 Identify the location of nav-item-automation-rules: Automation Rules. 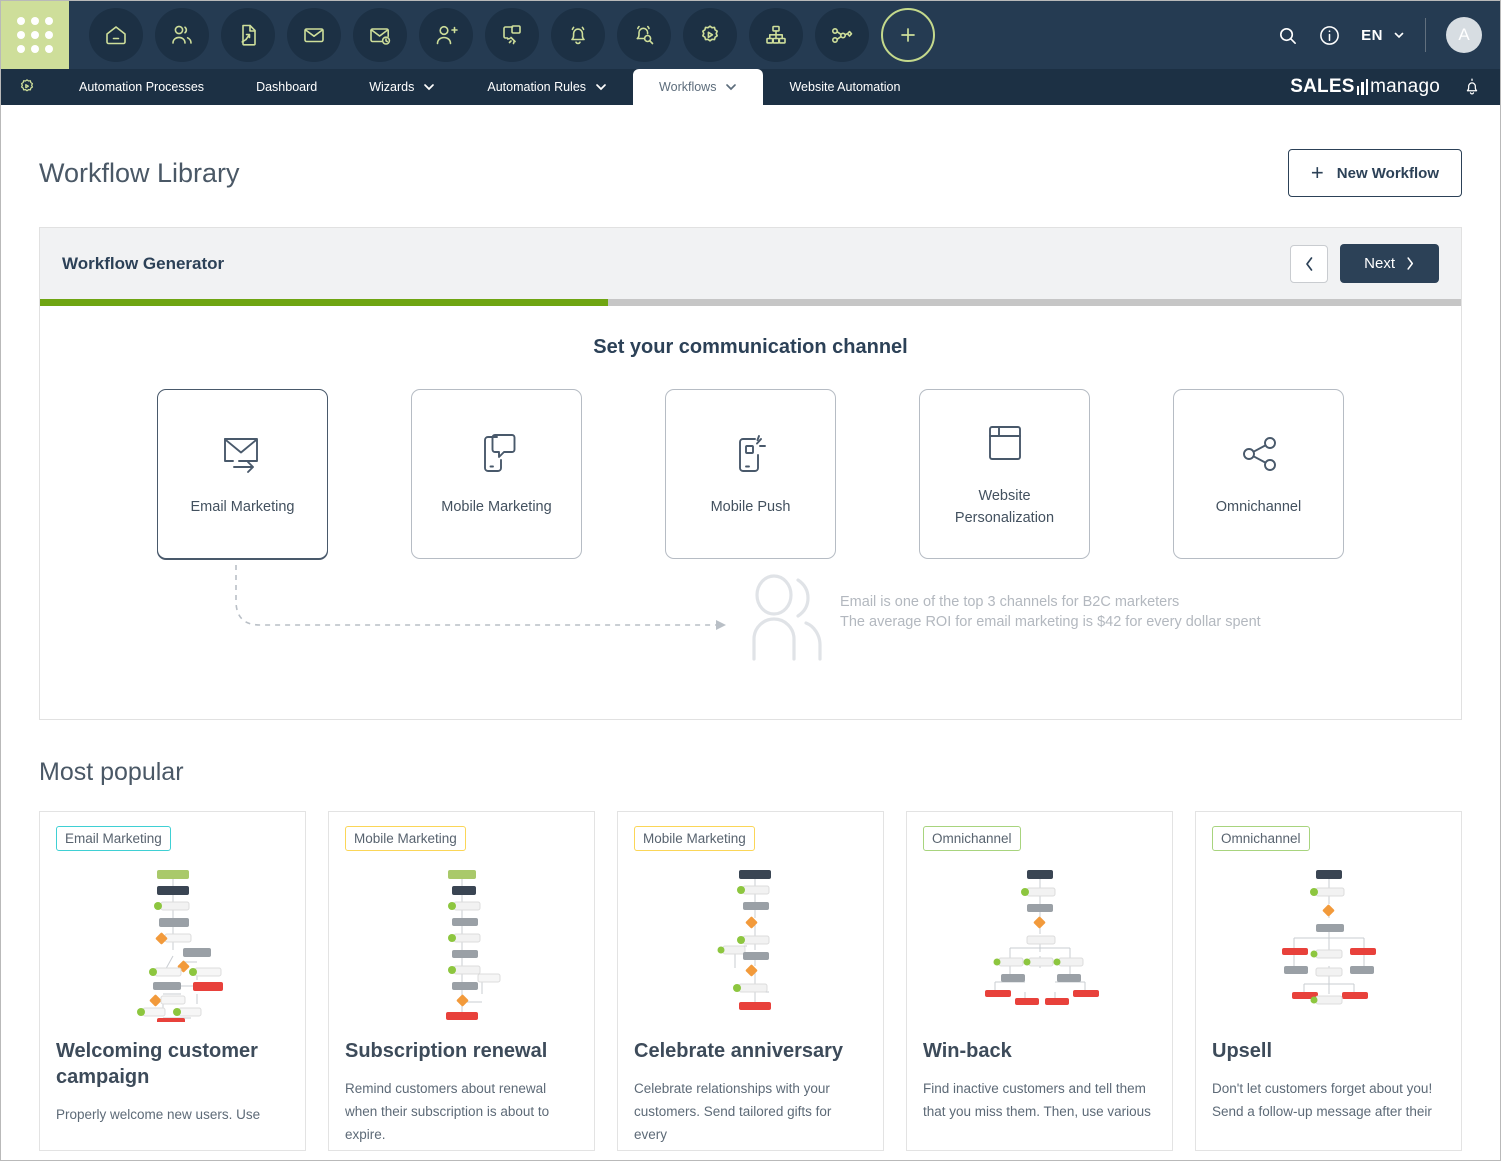
(547, 87).